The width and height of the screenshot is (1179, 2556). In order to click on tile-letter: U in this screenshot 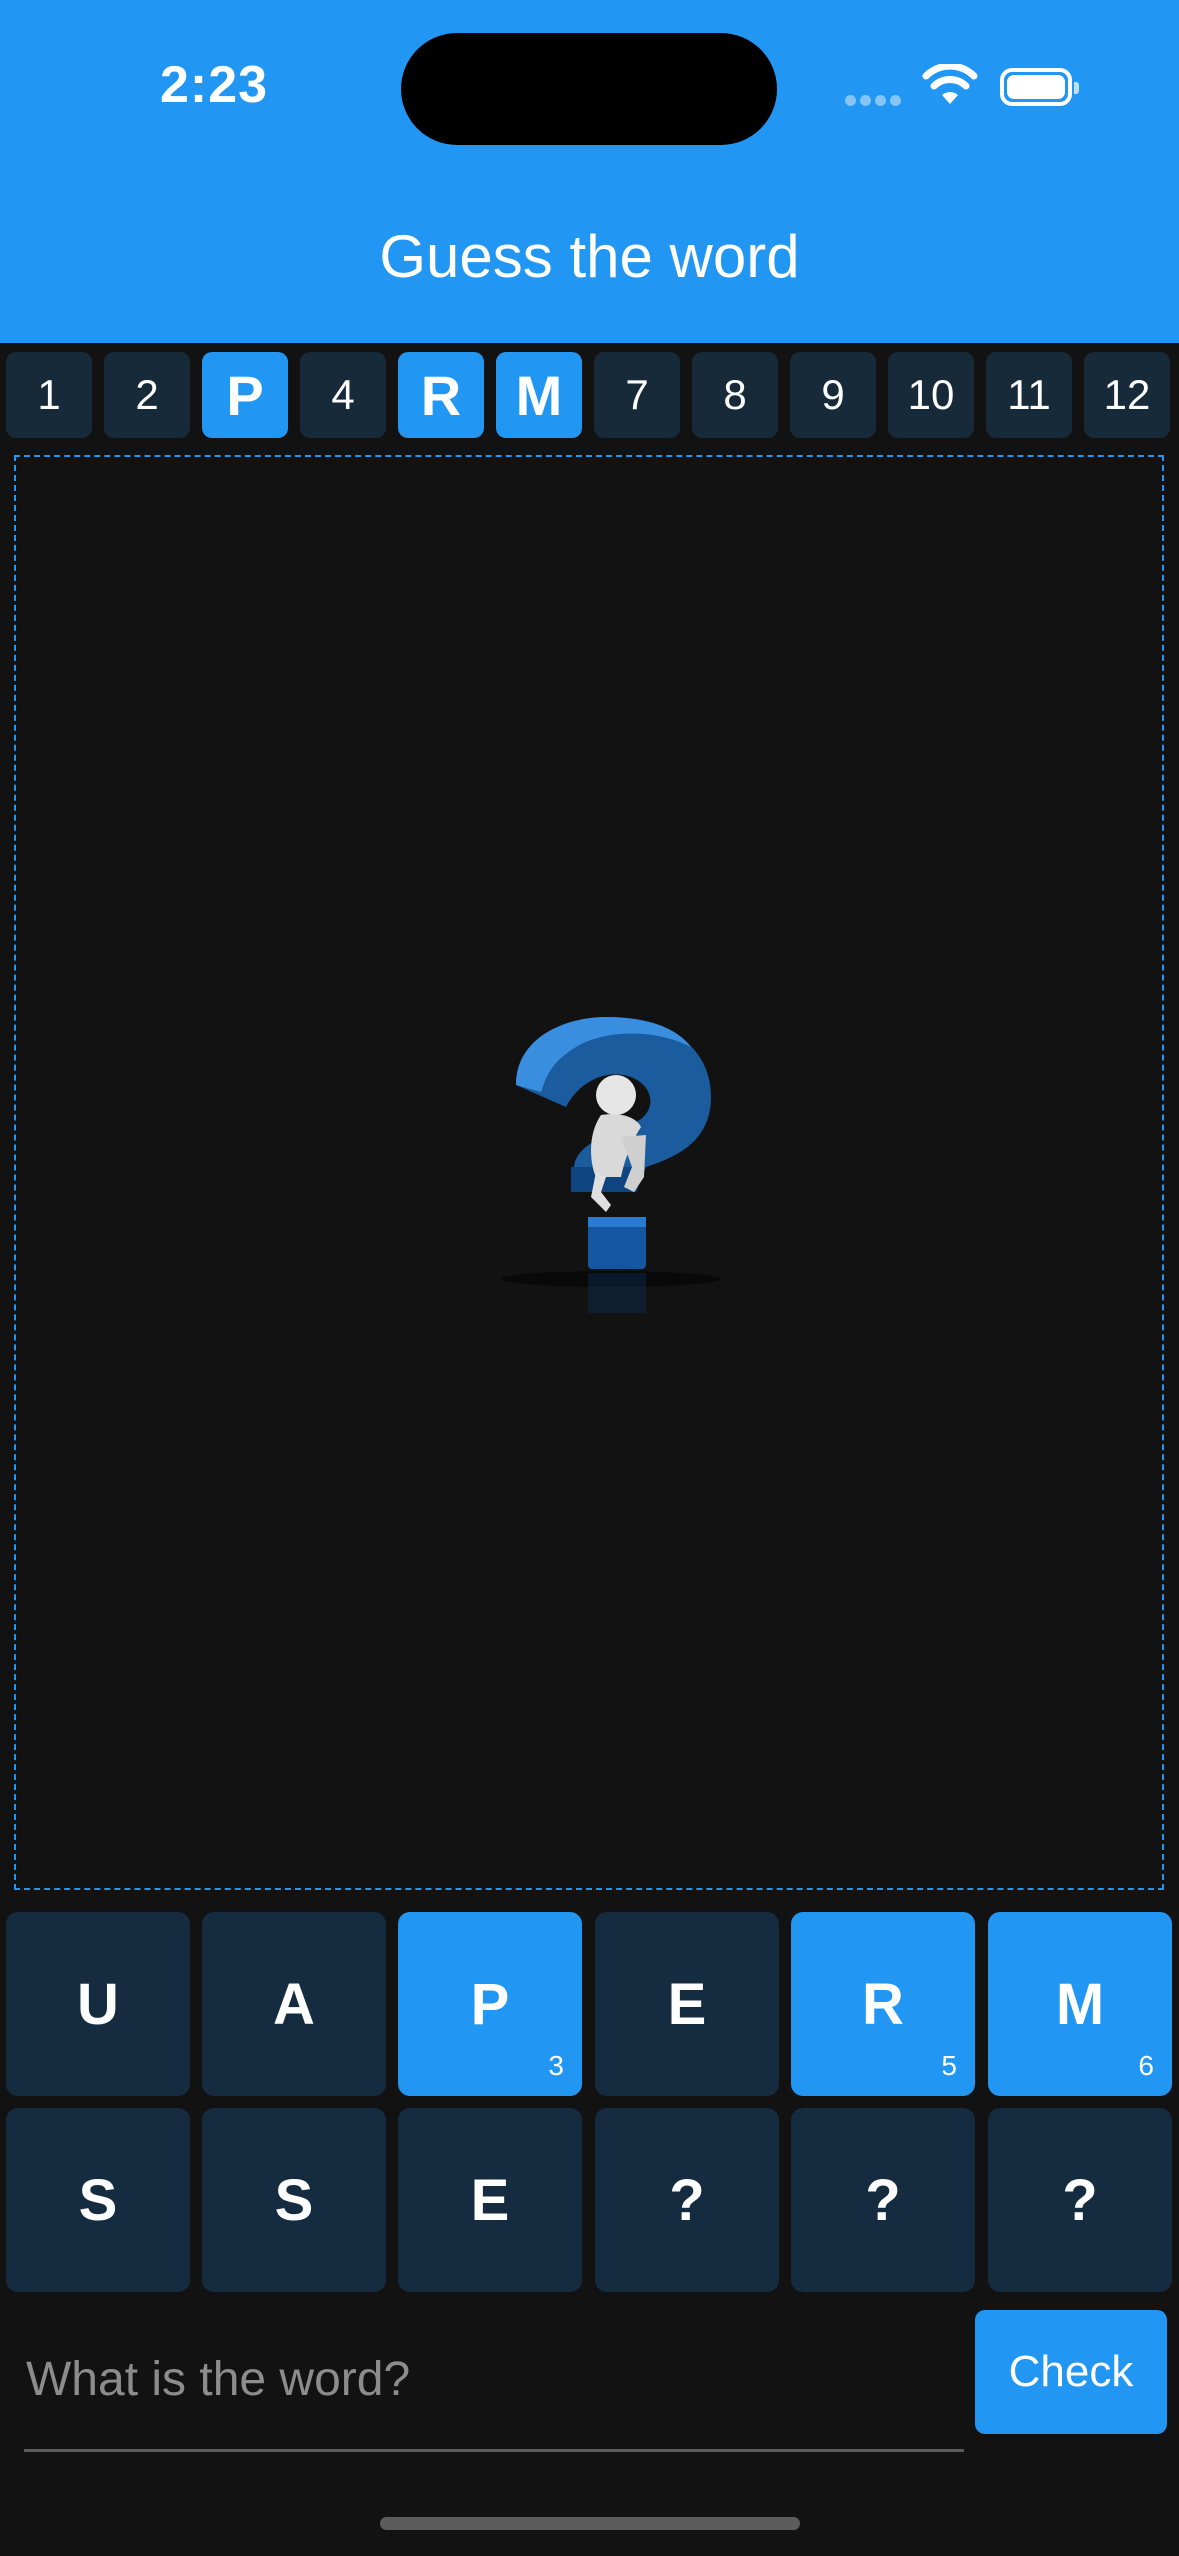, I will do `click(98, 2004)`.